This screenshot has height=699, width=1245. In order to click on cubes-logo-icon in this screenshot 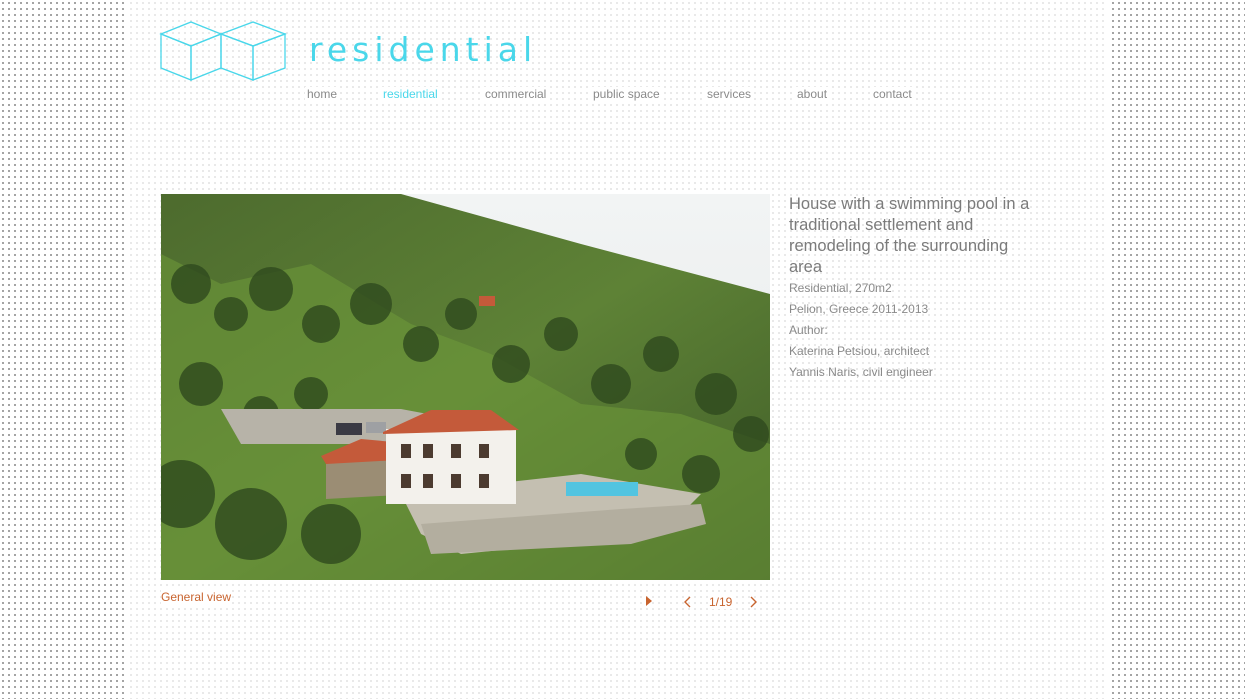, I will do `click(223, 51)`.